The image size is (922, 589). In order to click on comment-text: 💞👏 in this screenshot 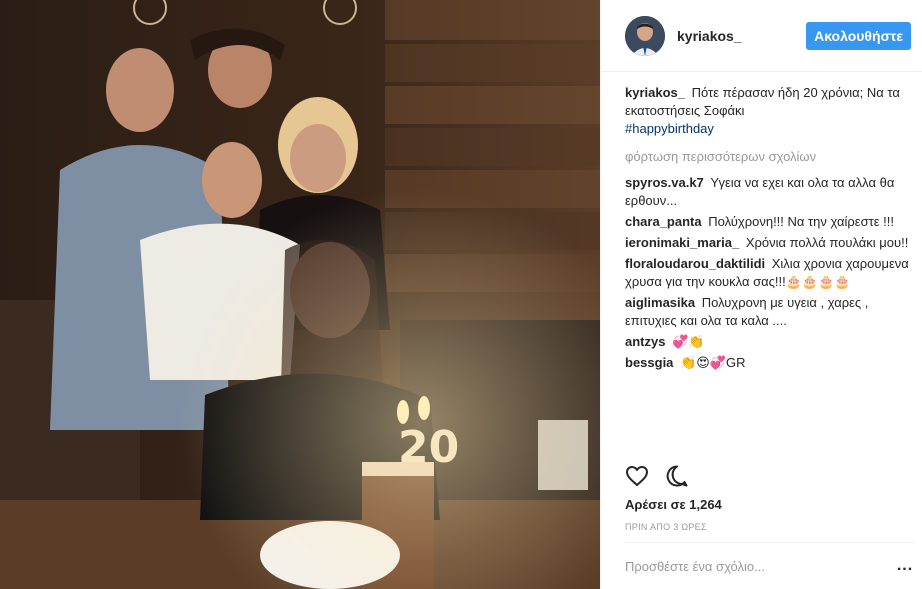, I will do `click(688, 341)`.